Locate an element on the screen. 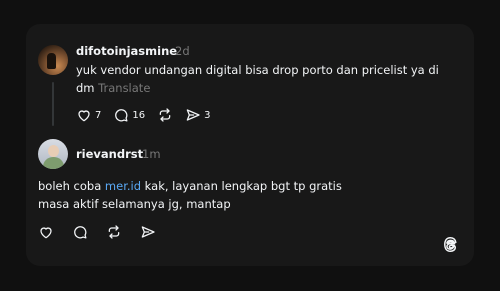  share-button: 3 is located at coordinates (197, 115).